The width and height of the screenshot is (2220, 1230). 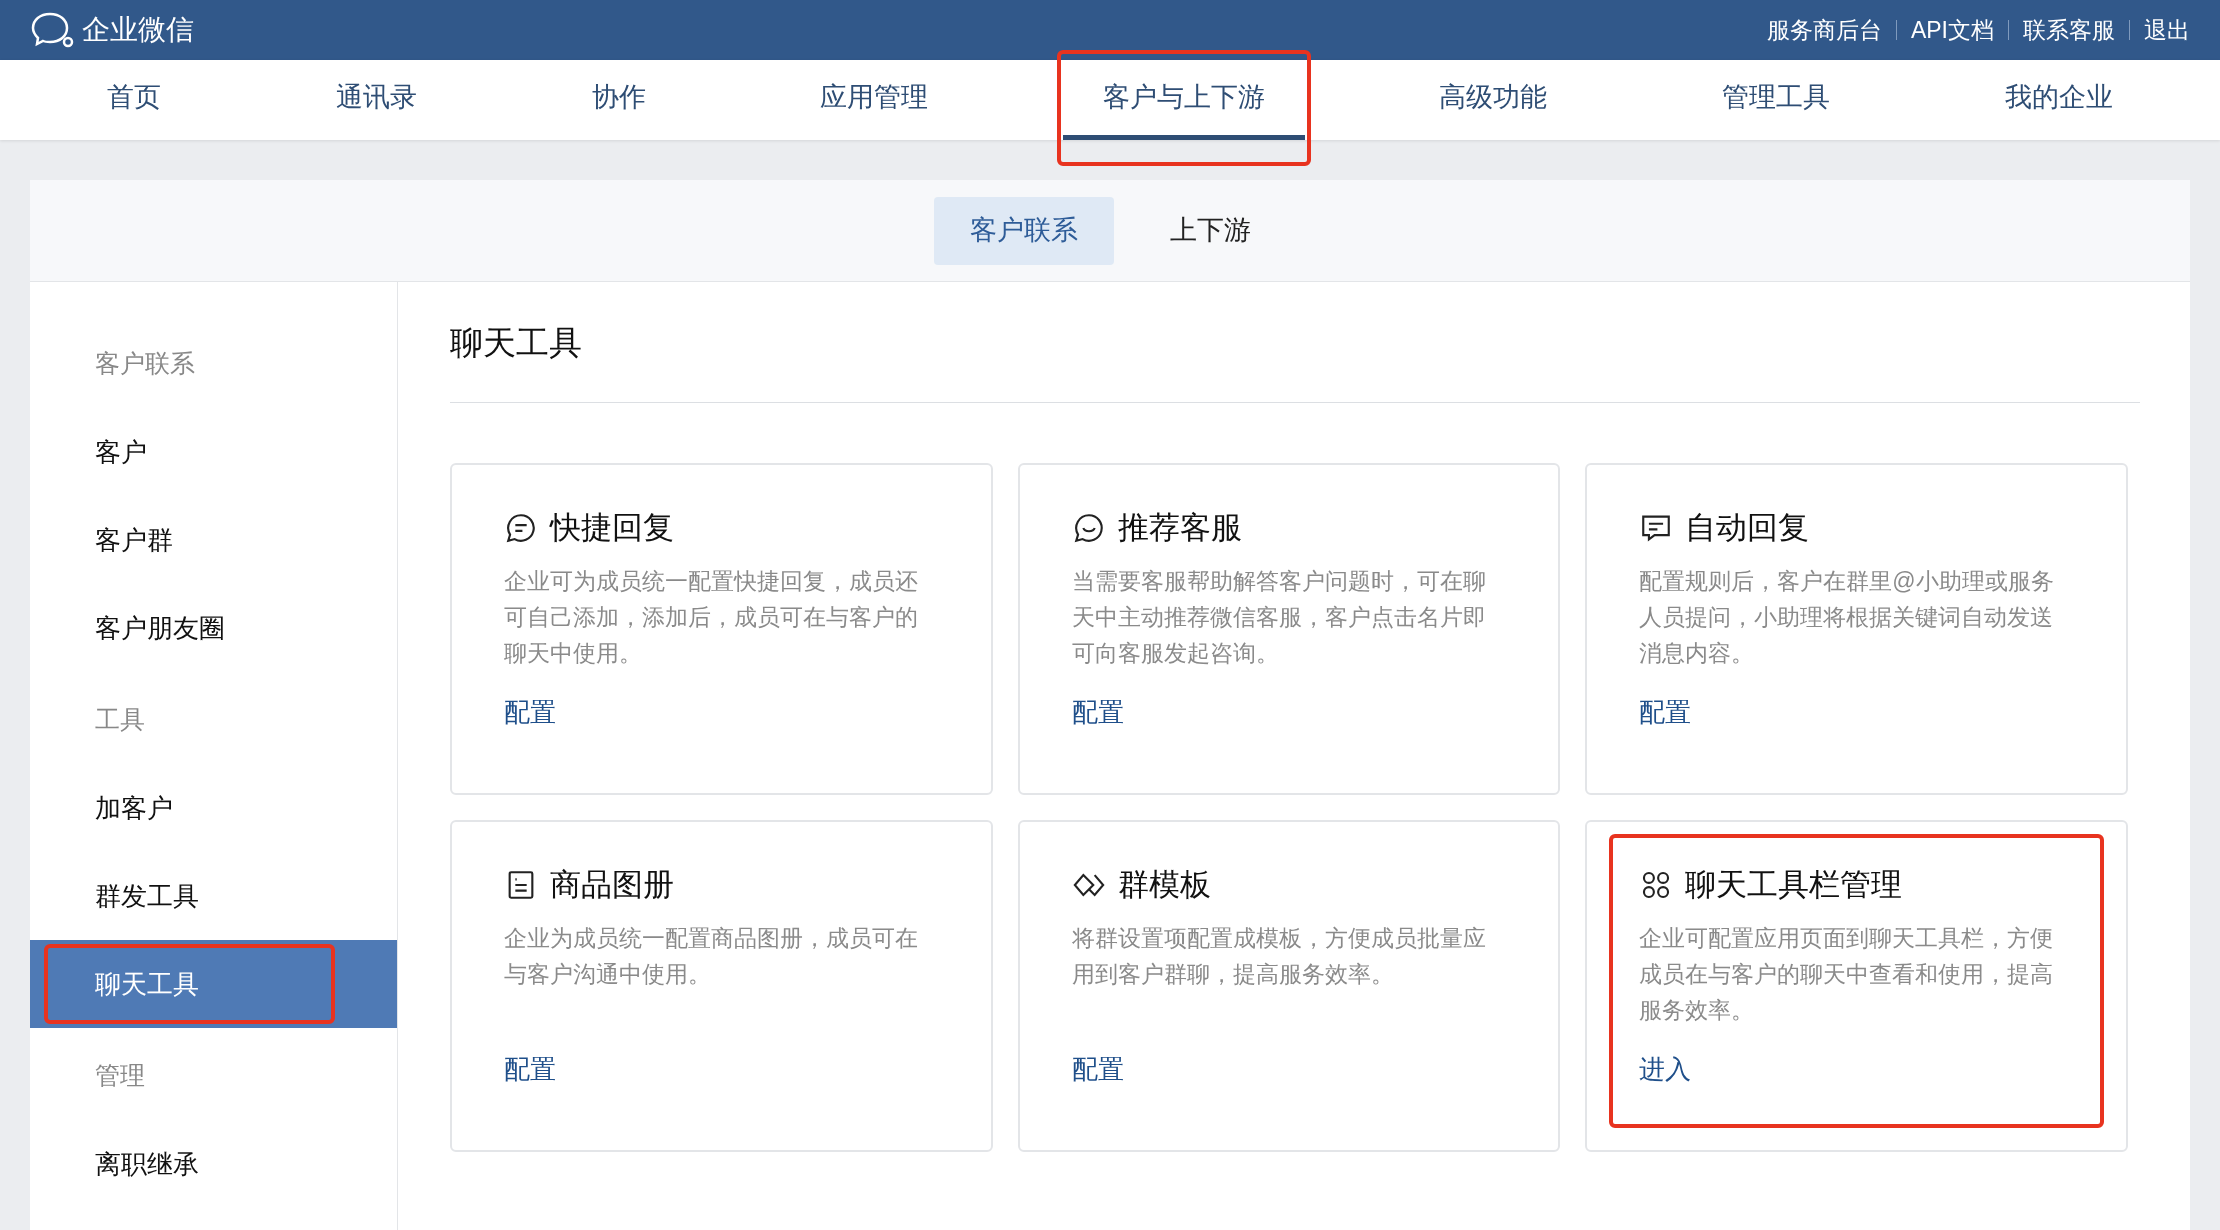 I want to click on sidebar-item: 客户群, so click(x=213, y=540).